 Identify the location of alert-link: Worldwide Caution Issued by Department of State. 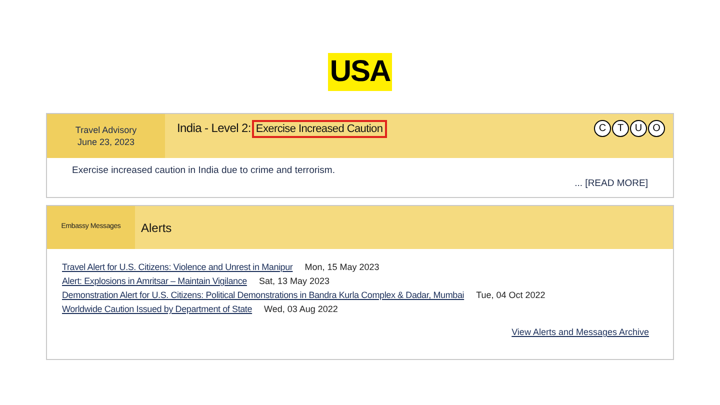
(157, 309).